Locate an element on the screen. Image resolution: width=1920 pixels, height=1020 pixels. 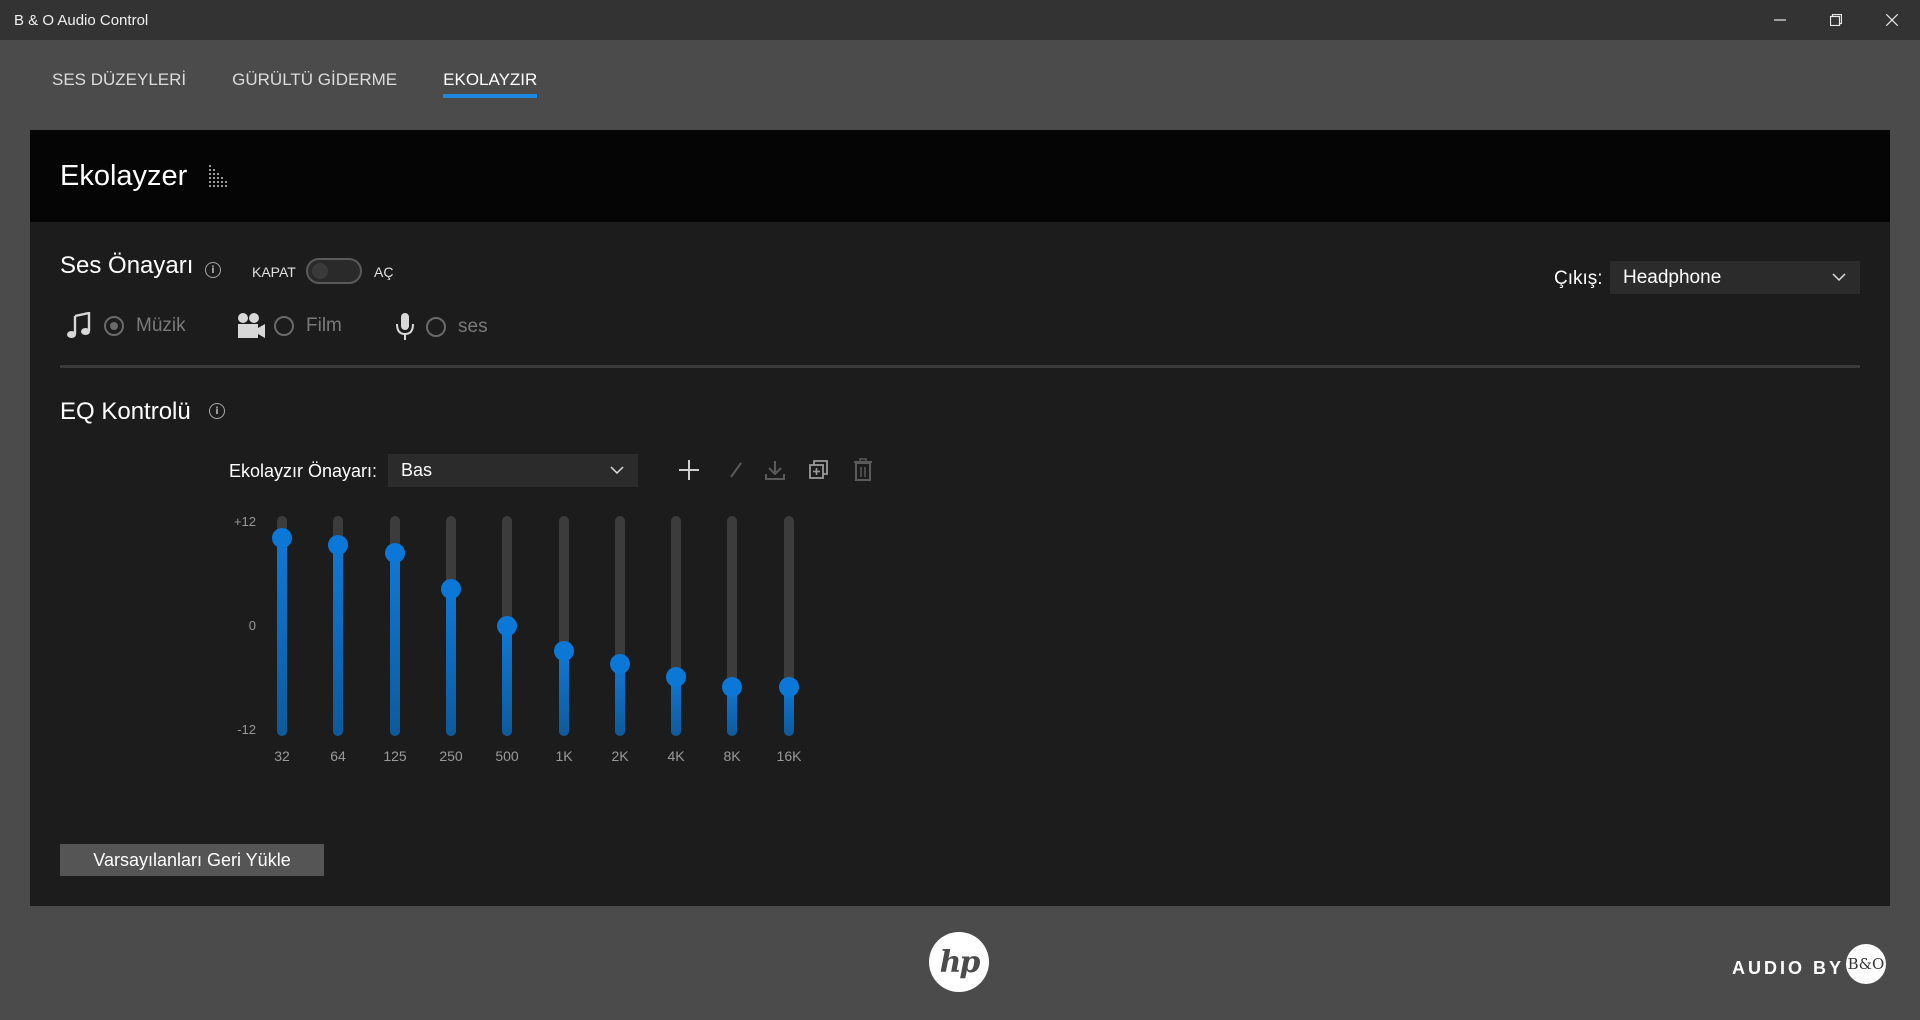
toggle-on-label: AÇ is located at coordinates (384, 272).